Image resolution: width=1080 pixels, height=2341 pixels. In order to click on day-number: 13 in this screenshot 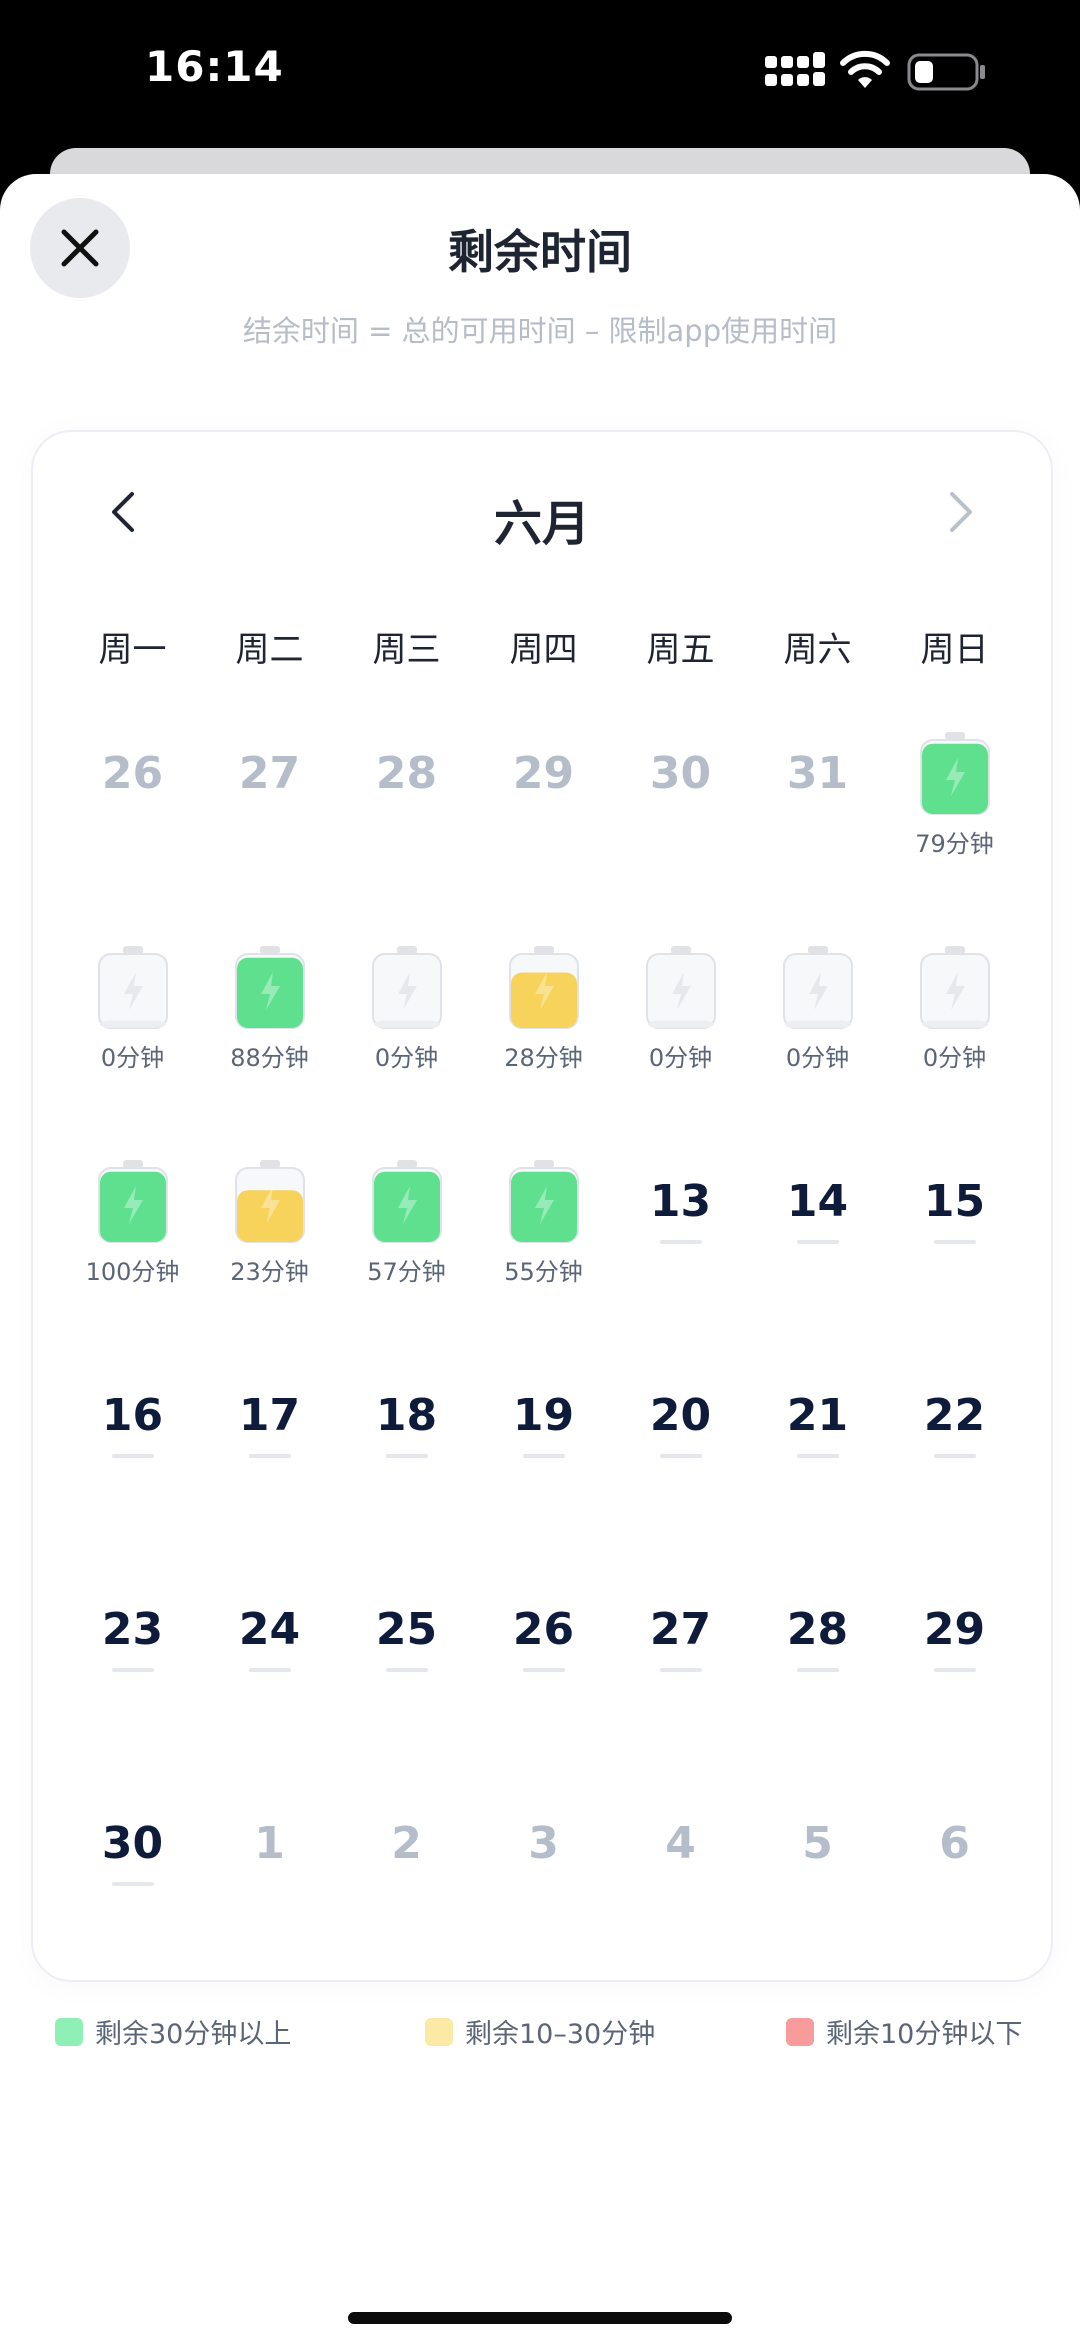, I will do `click(680, 1201)`.